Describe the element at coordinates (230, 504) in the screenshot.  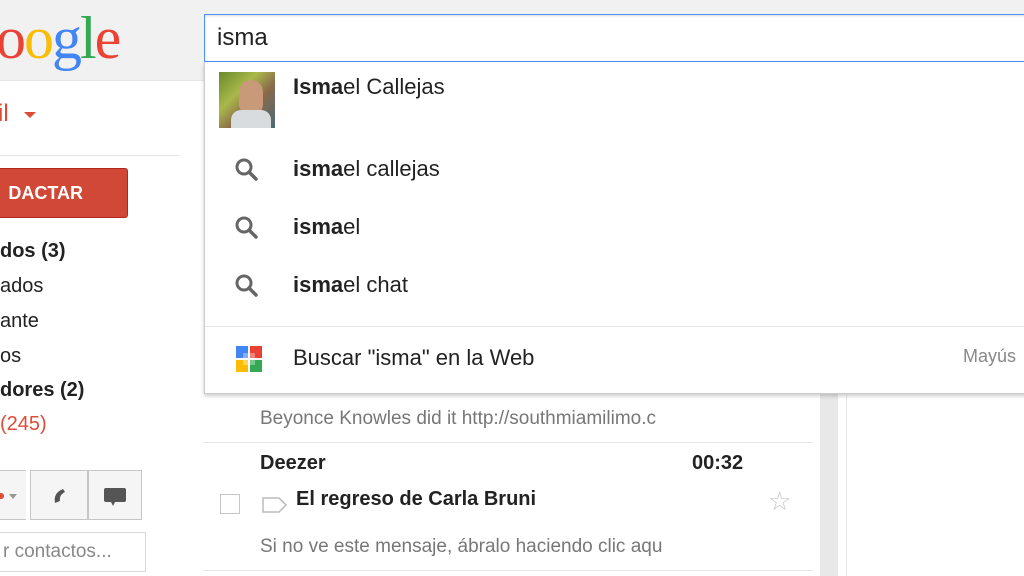
I see `message-checkbox` at that location.